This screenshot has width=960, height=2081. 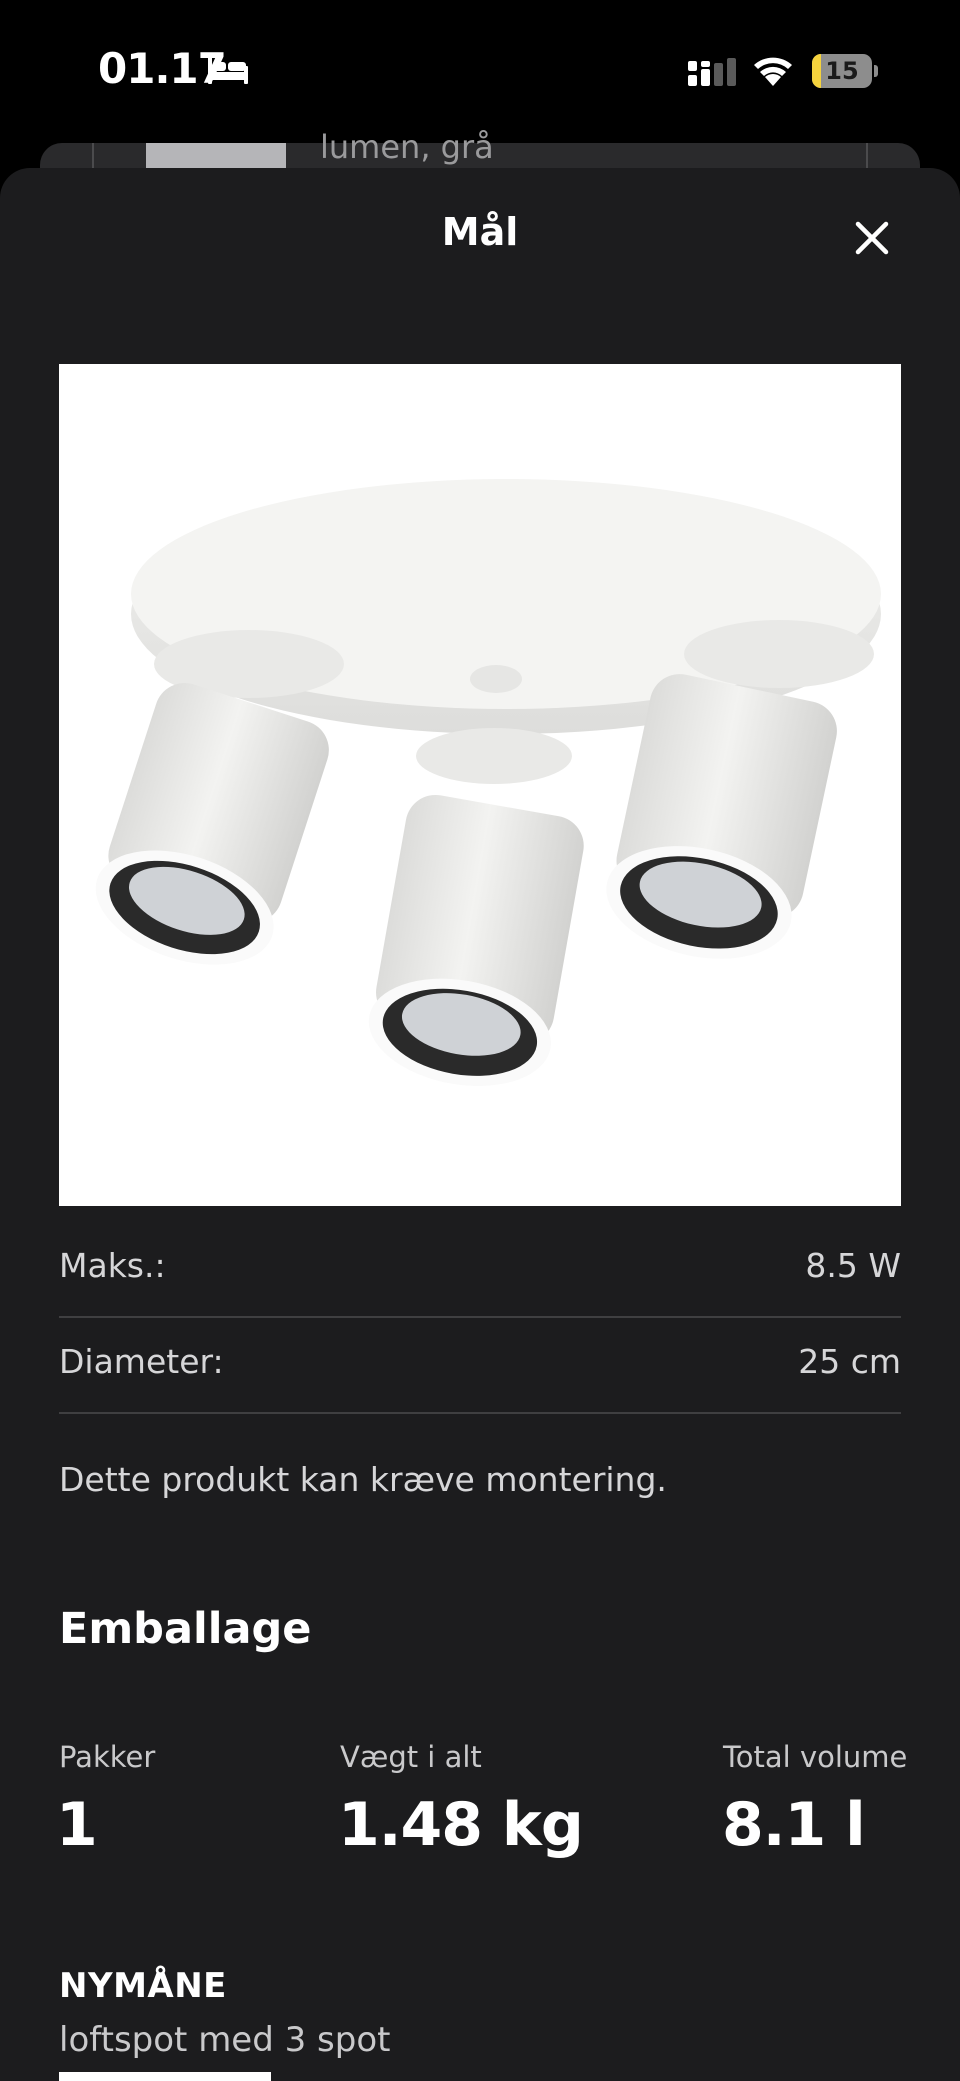 What do you see at coordinates (225, 2040) in the screenshot?
I see `product-description: loftspot med 3 spot` at bounding box center [225, 2040].